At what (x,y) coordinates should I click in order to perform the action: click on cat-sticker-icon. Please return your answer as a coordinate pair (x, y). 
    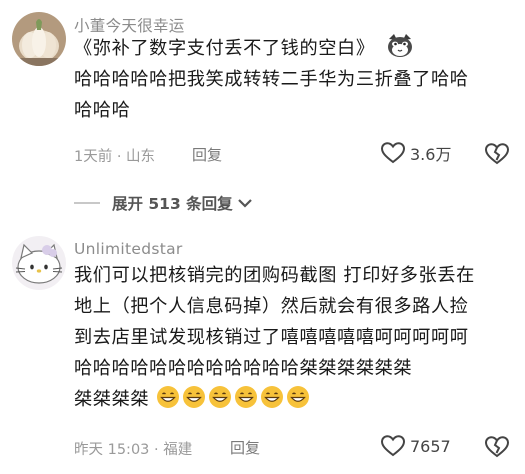
    Looking at the image, I should click on (400, 45).